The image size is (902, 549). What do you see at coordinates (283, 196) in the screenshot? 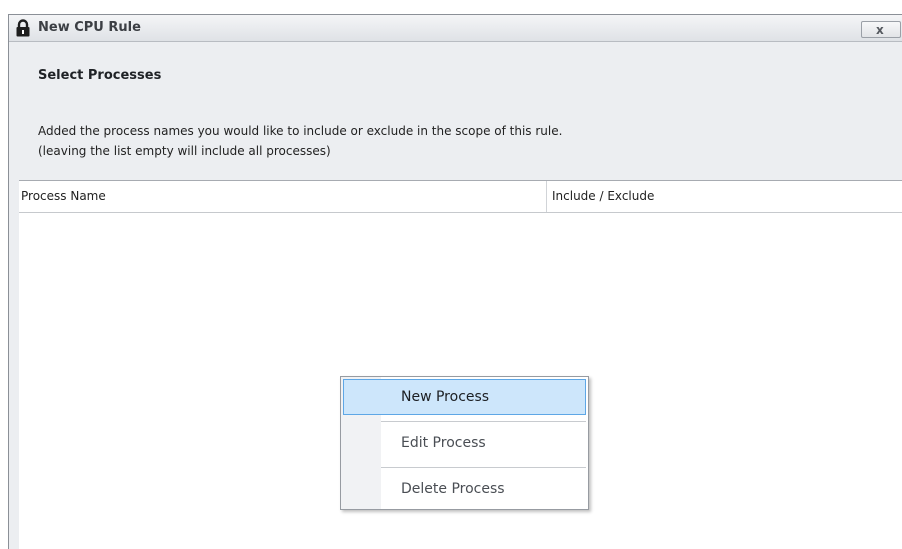
I see `column-header-process-name: Process Name` at bounding box center [283, 196].